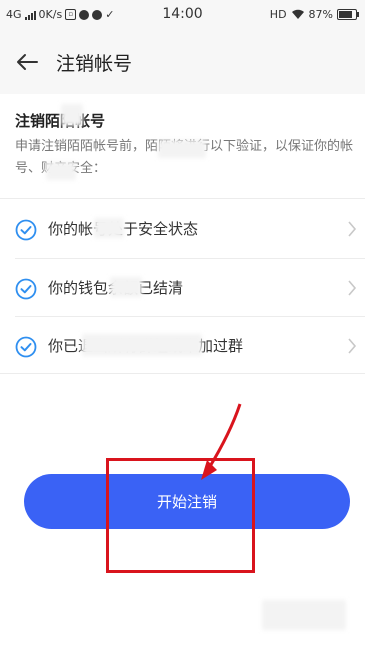  What do you see at coordinates (278, 14) in the screenshot?
I see `hd-label: HD` at bounding box center [278, 14].